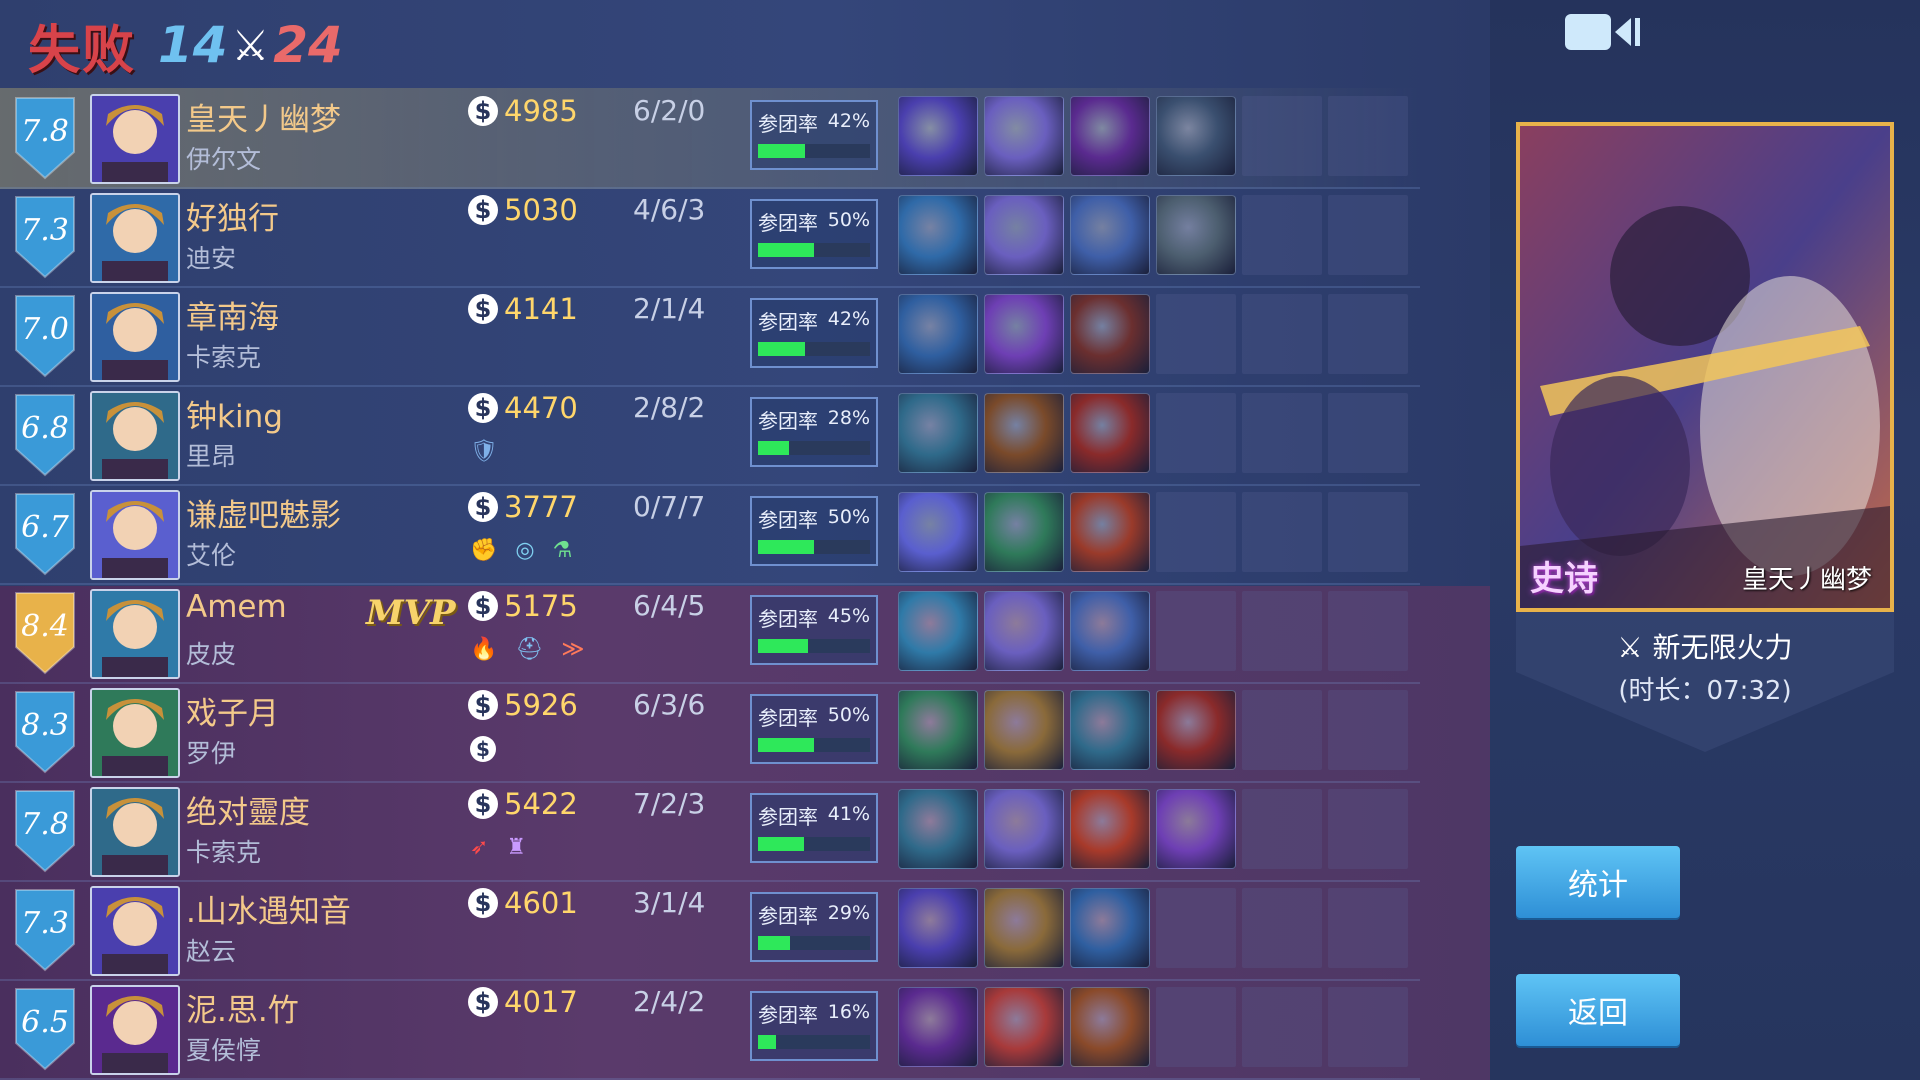 Image resolution: width=1920 pixels, height=1080 pixels. I want to click on coin-icon: $, so click(483, 408).